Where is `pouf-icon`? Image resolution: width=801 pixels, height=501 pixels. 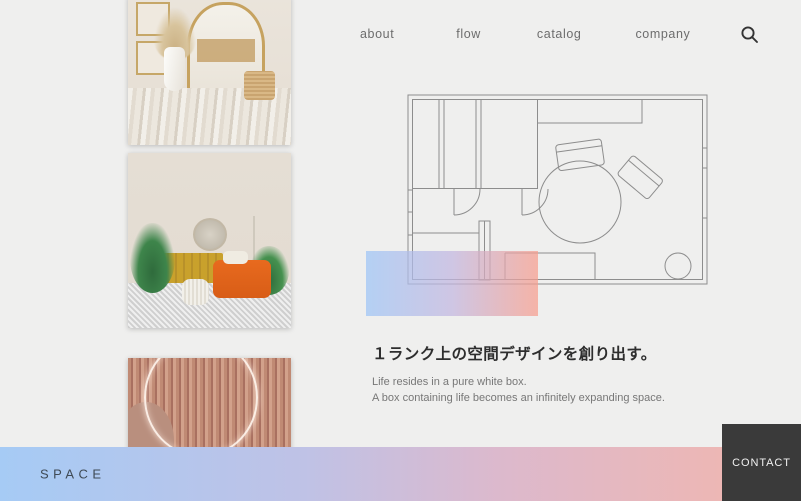
pouf-icon is located at coordinates (195, 292).